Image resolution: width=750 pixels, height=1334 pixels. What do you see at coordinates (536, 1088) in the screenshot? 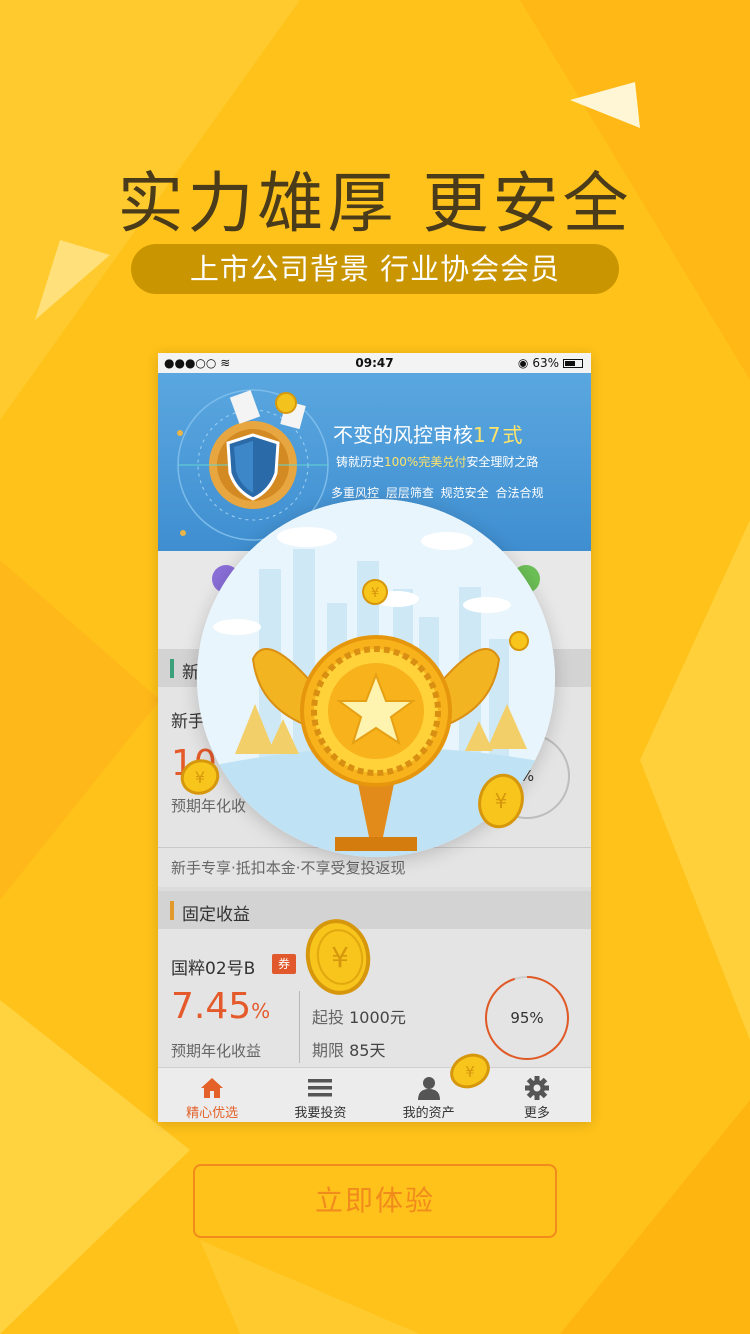
I see `gear-icon` at bounding box center [536, 1088].